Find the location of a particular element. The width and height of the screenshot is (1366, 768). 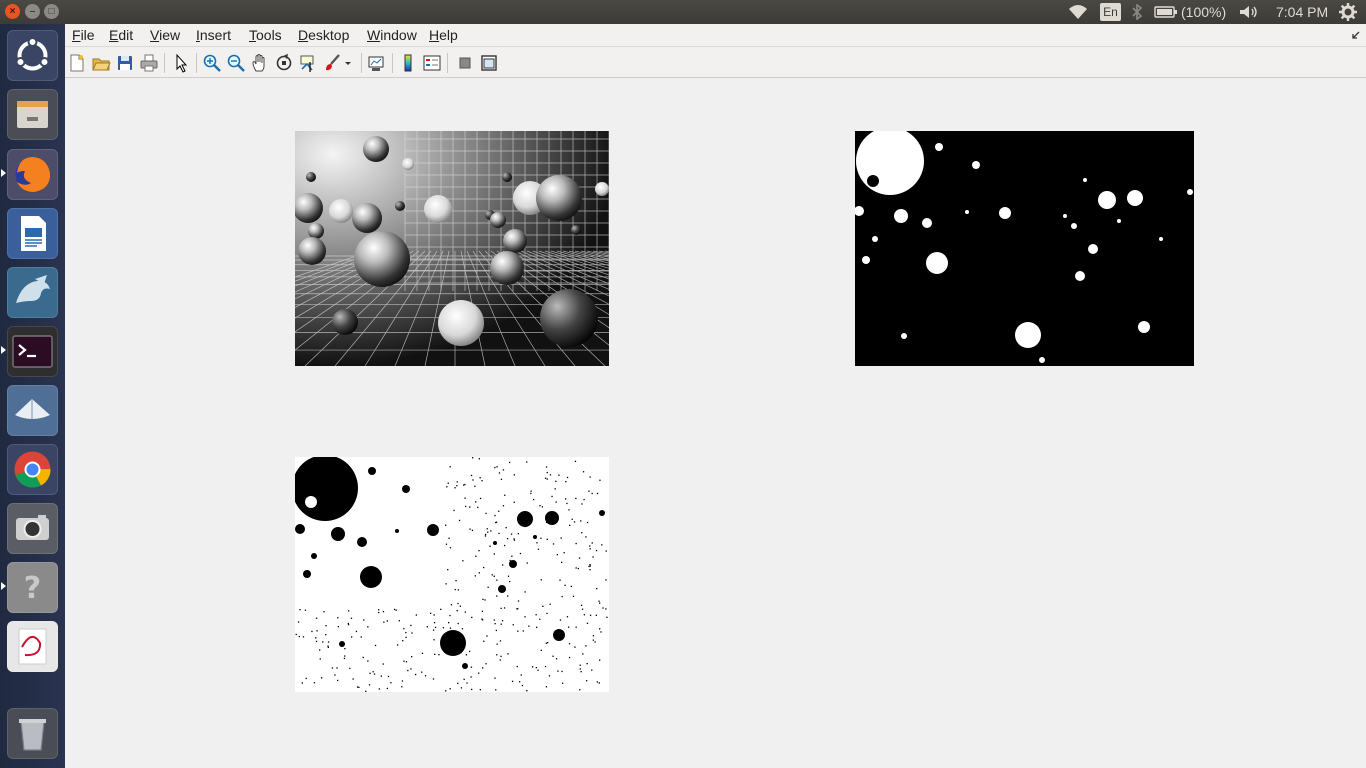

binary-threshold-image is located at coordinates (1024, 248).